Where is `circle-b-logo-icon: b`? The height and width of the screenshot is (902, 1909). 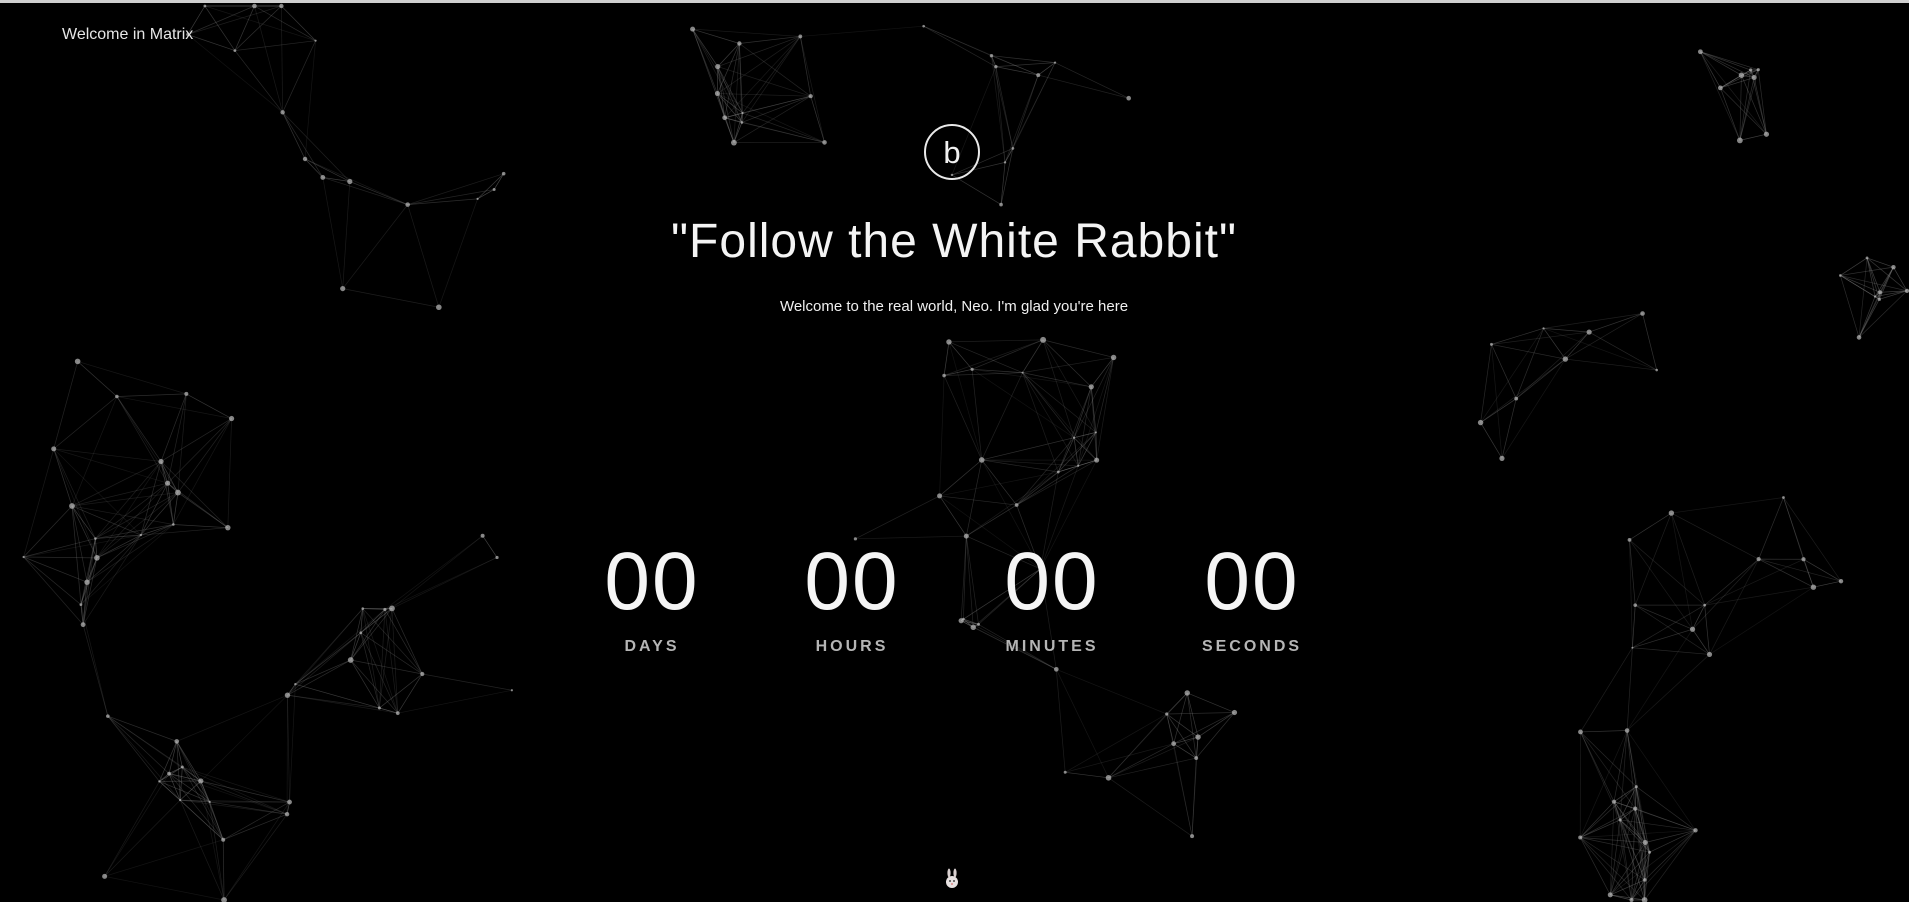 circle-b-logo-icon: b is located at coordinates (952, 152).